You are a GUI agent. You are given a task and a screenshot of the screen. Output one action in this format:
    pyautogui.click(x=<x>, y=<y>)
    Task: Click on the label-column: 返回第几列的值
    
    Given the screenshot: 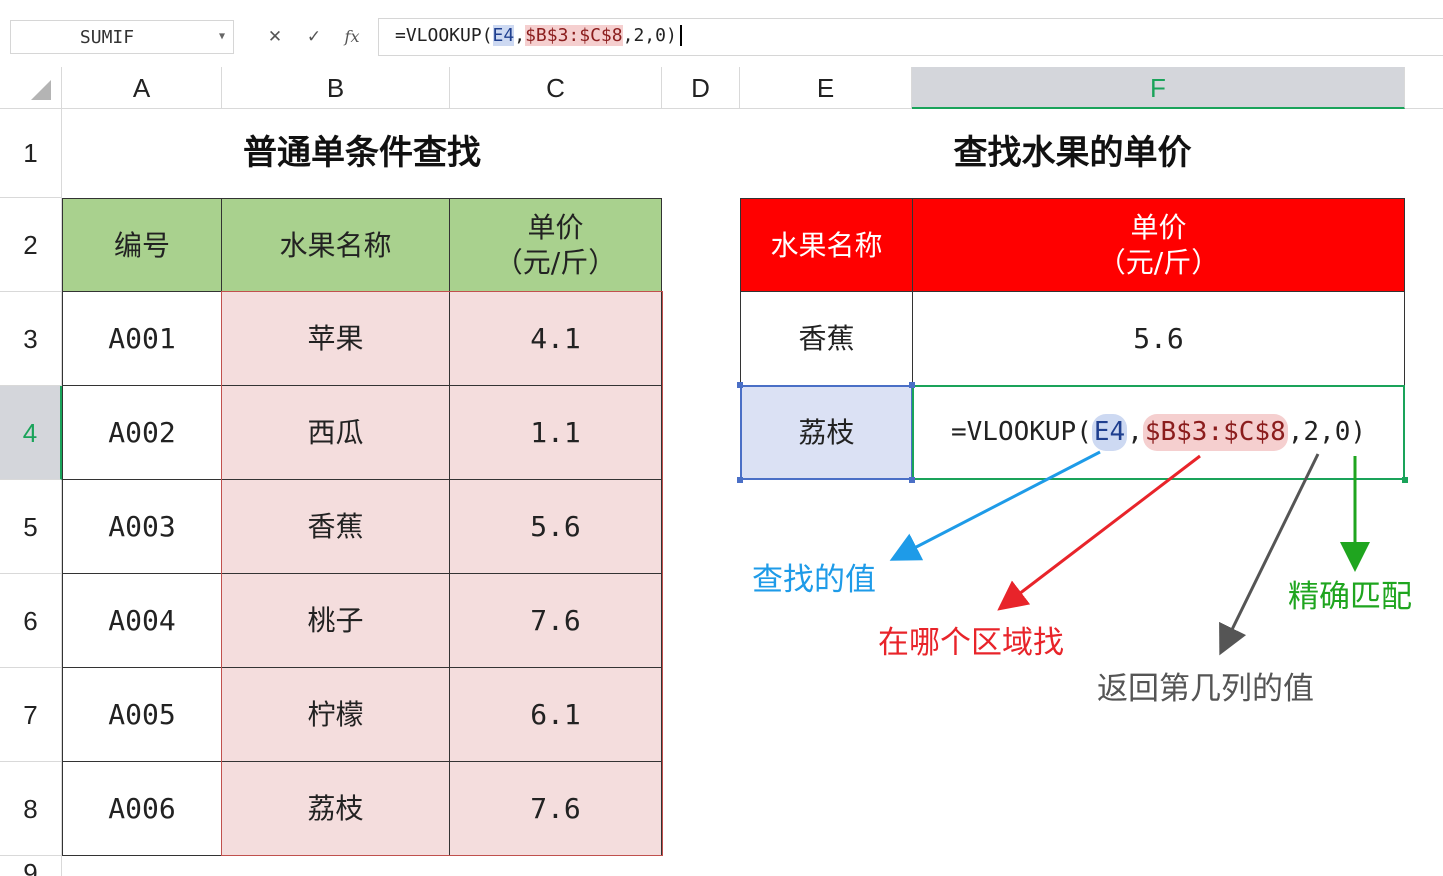 What is the action you would take?
    pyautogui.click(x=1205, y=689)
    